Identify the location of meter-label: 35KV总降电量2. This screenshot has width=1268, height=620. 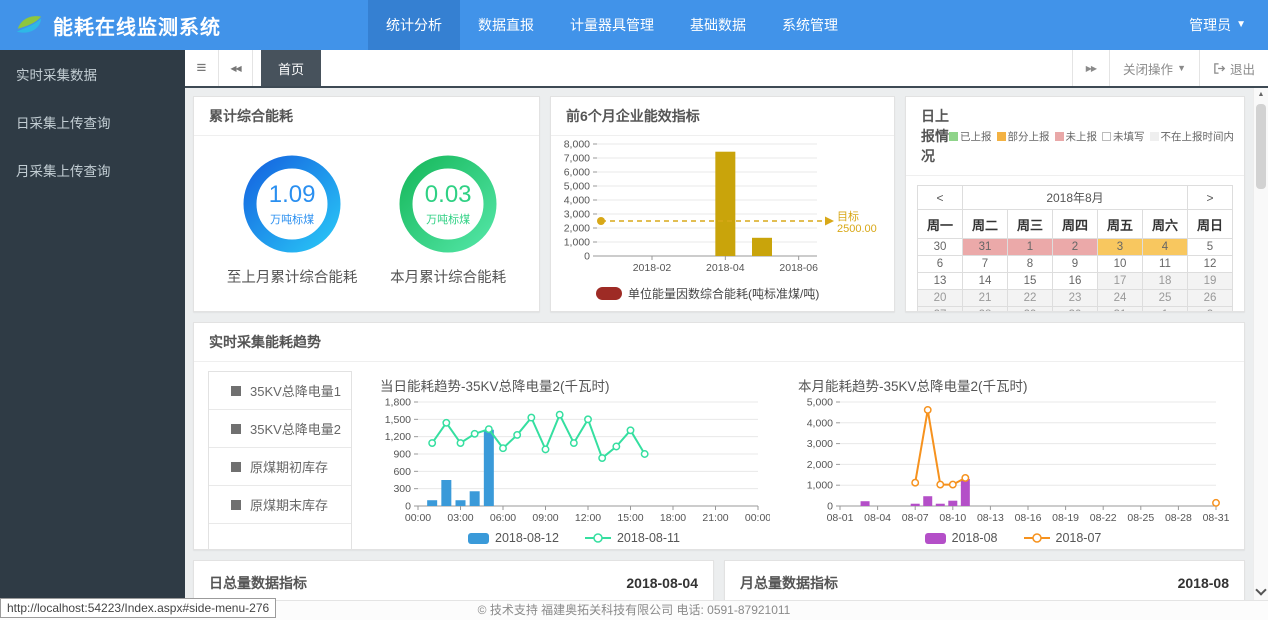
(296, 429).